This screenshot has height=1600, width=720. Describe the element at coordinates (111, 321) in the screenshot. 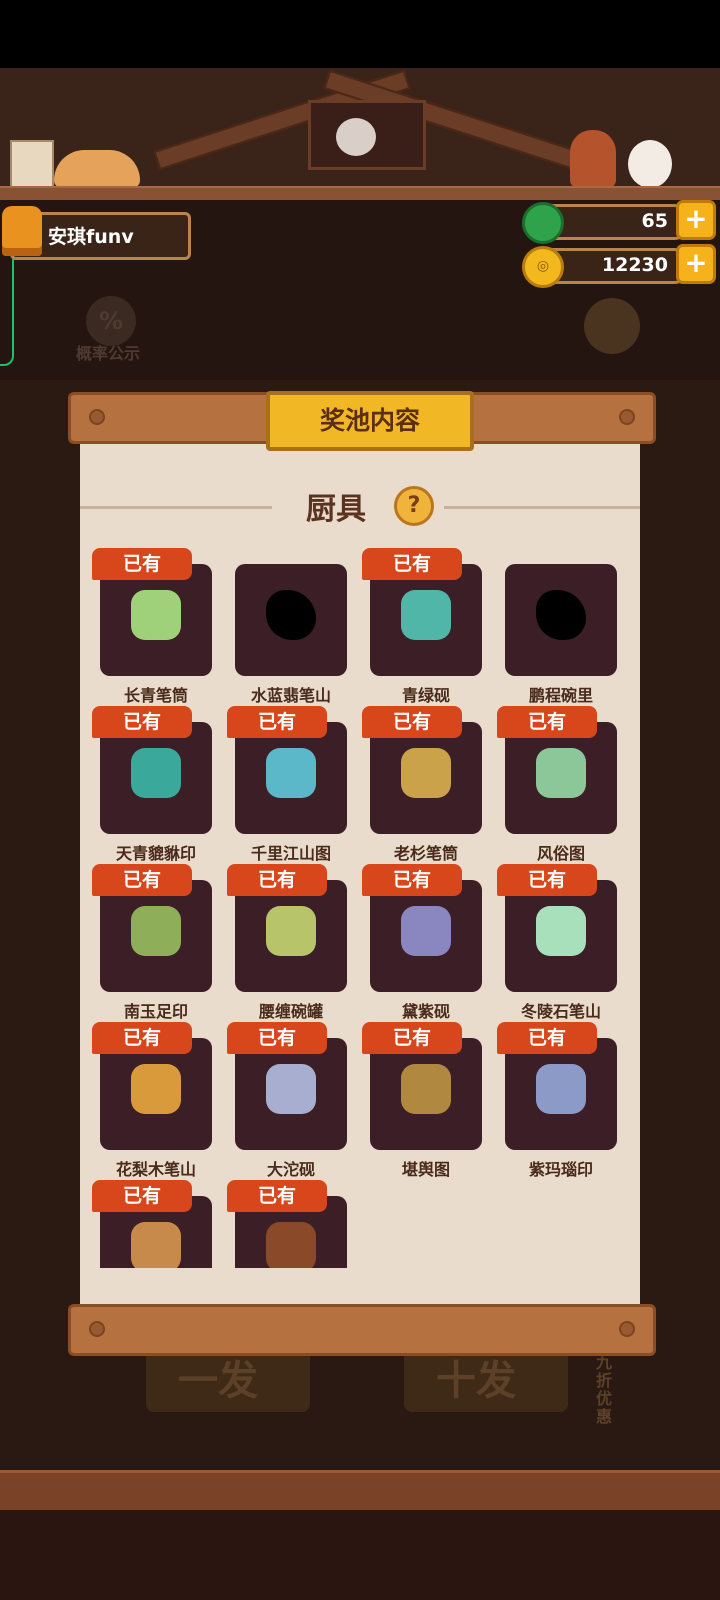

I see `probability-gear-icon: %` at that location.